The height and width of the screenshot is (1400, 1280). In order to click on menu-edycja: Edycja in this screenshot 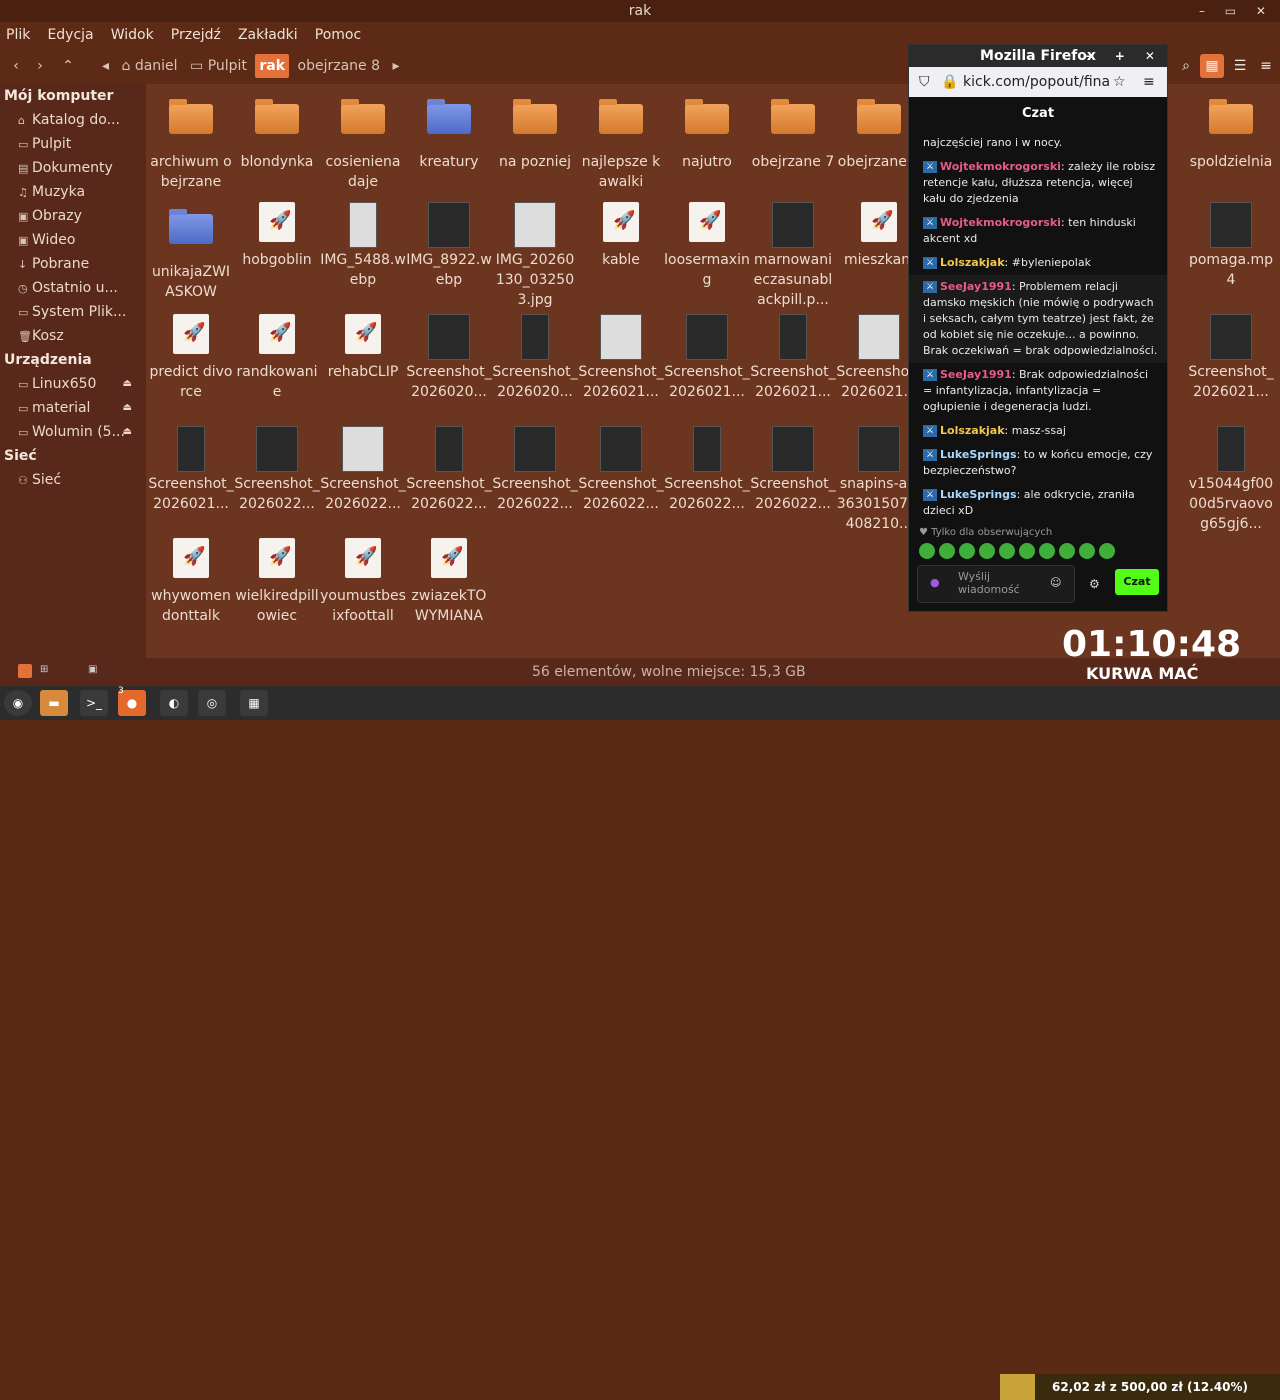, I will do `click(70, 35)`.